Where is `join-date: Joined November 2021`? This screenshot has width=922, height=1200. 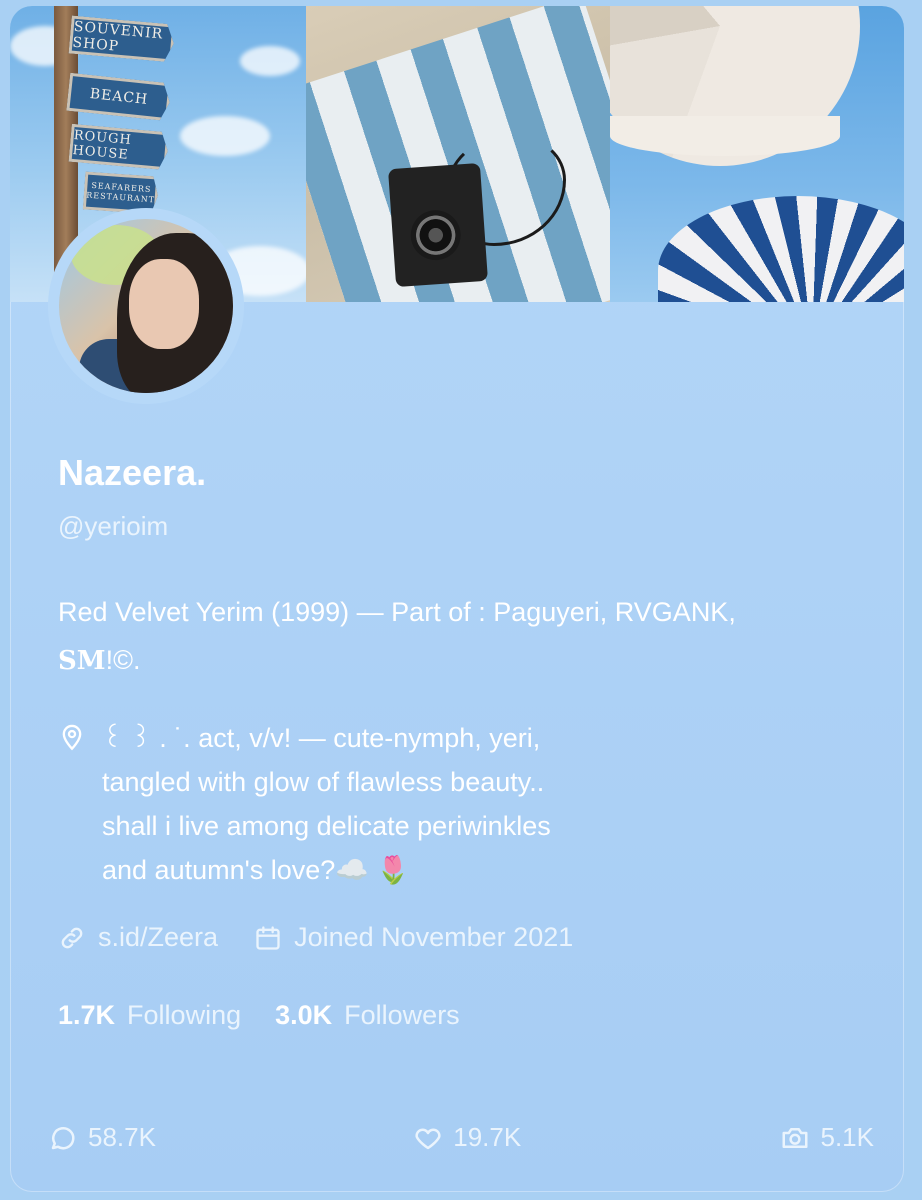
join-date: Joined November 2021 is located at coordinates (413, 937).